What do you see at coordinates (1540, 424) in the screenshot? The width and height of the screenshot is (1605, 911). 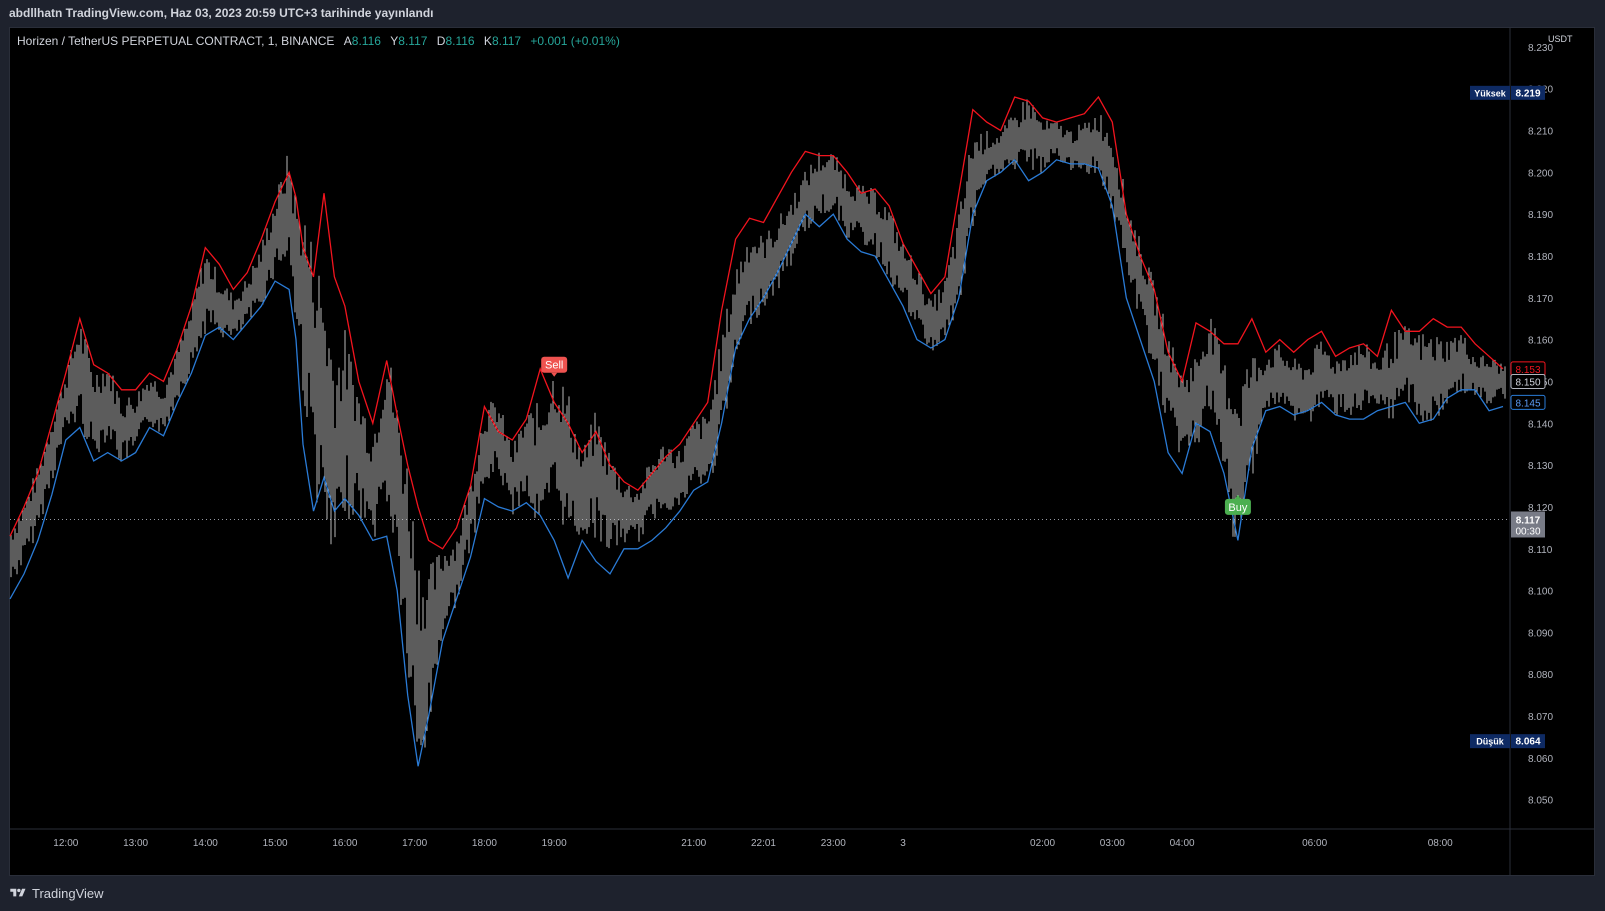 I see `y-tick-label: 8.140` at bounding box center [1540, 424].